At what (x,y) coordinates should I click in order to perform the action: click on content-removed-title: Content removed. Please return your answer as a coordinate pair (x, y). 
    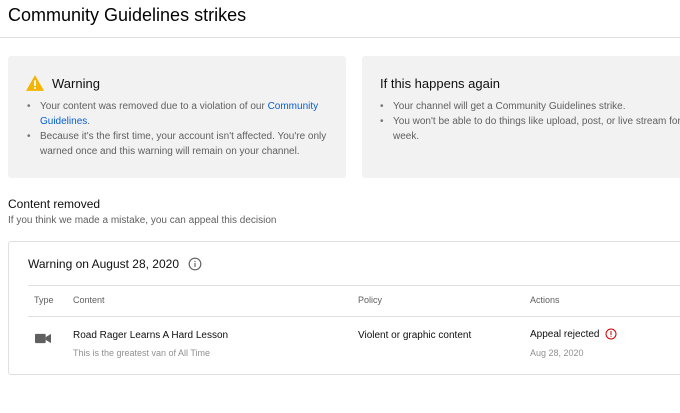
    Looking at the image, I should click on (54, 204).